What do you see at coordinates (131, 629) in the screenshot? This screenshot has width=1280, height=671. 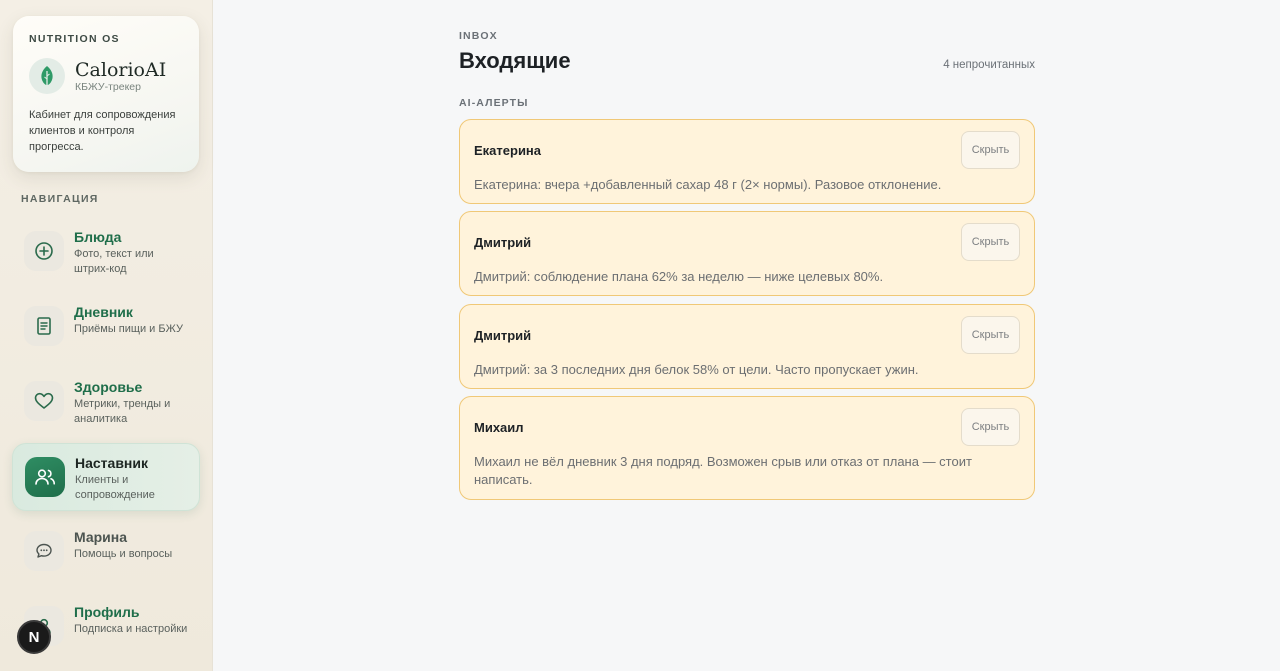 I see `nav-desc: Подписка и настройки` at bounding box center [131, 629].